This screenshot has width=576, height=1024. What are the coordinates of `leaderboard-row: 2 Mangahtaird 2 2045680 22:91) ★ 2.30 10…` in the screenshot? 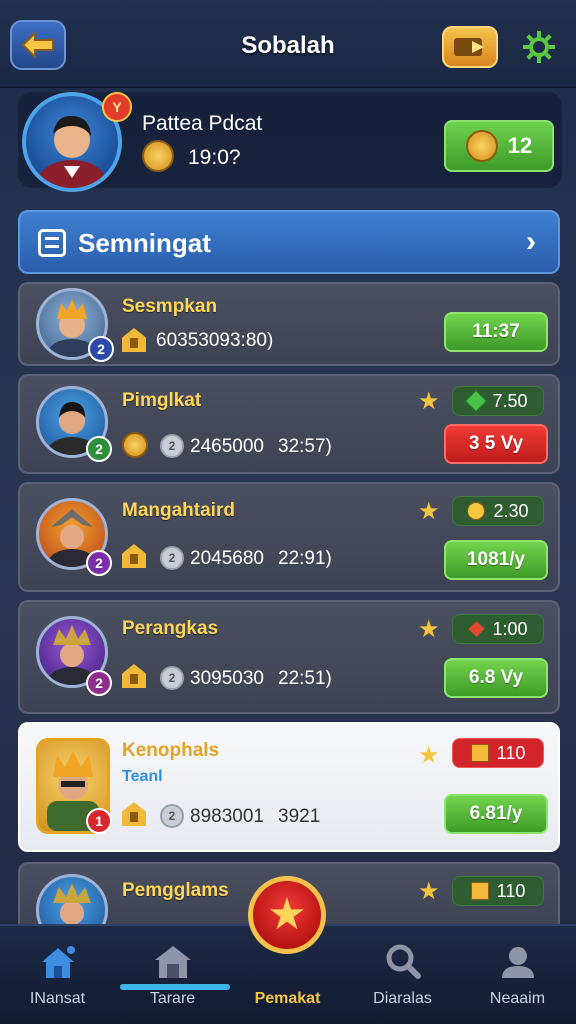 It's located at (289, 537).